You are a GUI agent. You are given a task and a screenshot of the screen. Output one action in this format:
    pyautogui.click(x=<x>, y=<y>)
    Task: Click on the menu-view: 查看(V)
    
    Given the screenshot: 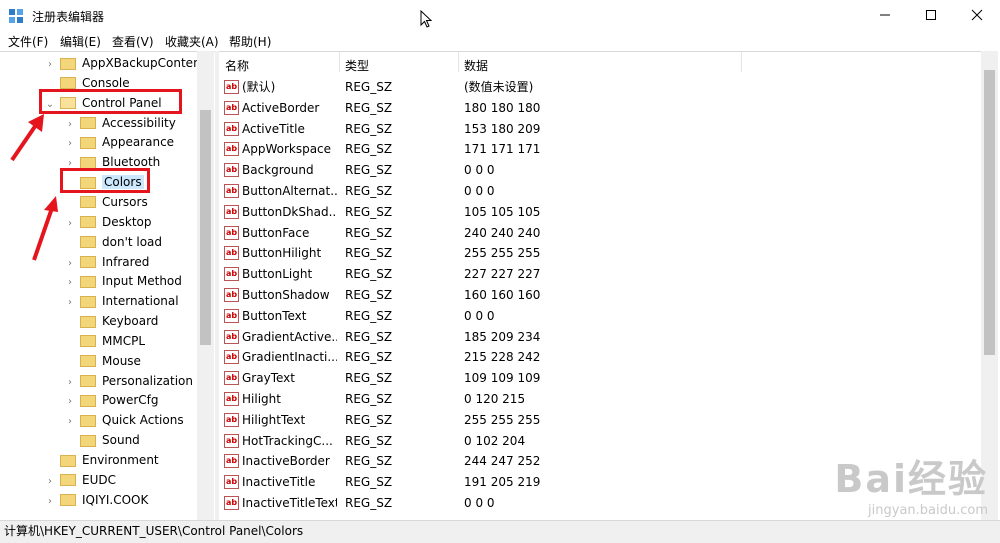 What is the action you would take?
    pyautogui.click(x=133, y=41)
    